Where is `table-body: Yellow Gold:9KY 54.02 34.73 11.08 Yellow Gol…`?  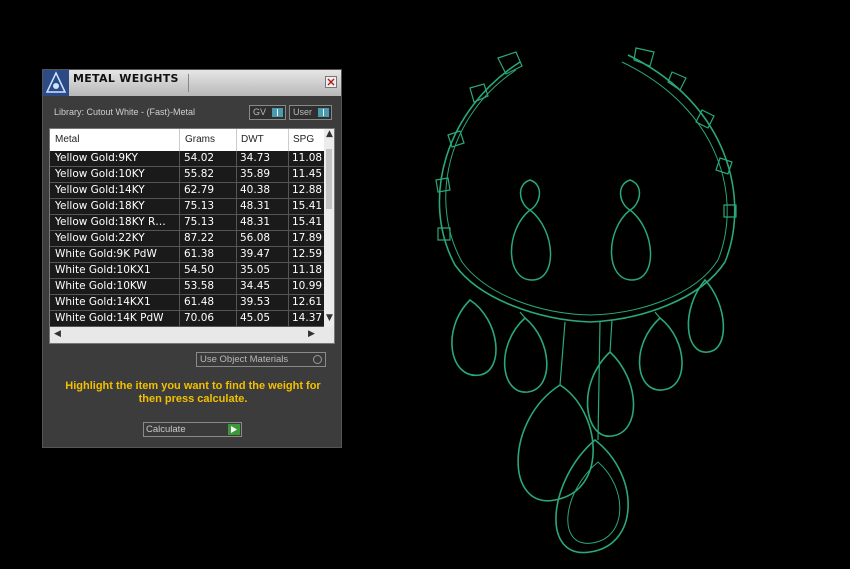
table-body: Yellow Gold:9KY 54.02 34.73 11.08 Yellow Gol… is located at coordinates (188, 239).